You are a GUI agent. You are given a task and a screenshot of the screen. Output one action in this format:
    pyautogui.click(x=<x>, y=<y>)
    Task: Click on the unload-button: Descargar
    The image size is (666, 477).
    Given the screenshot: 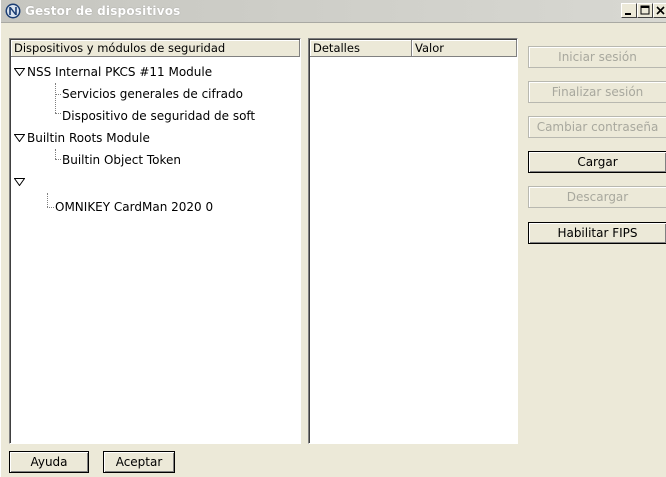 What is the action you would take?
    pyautogui.click(x=597, y=197)
    